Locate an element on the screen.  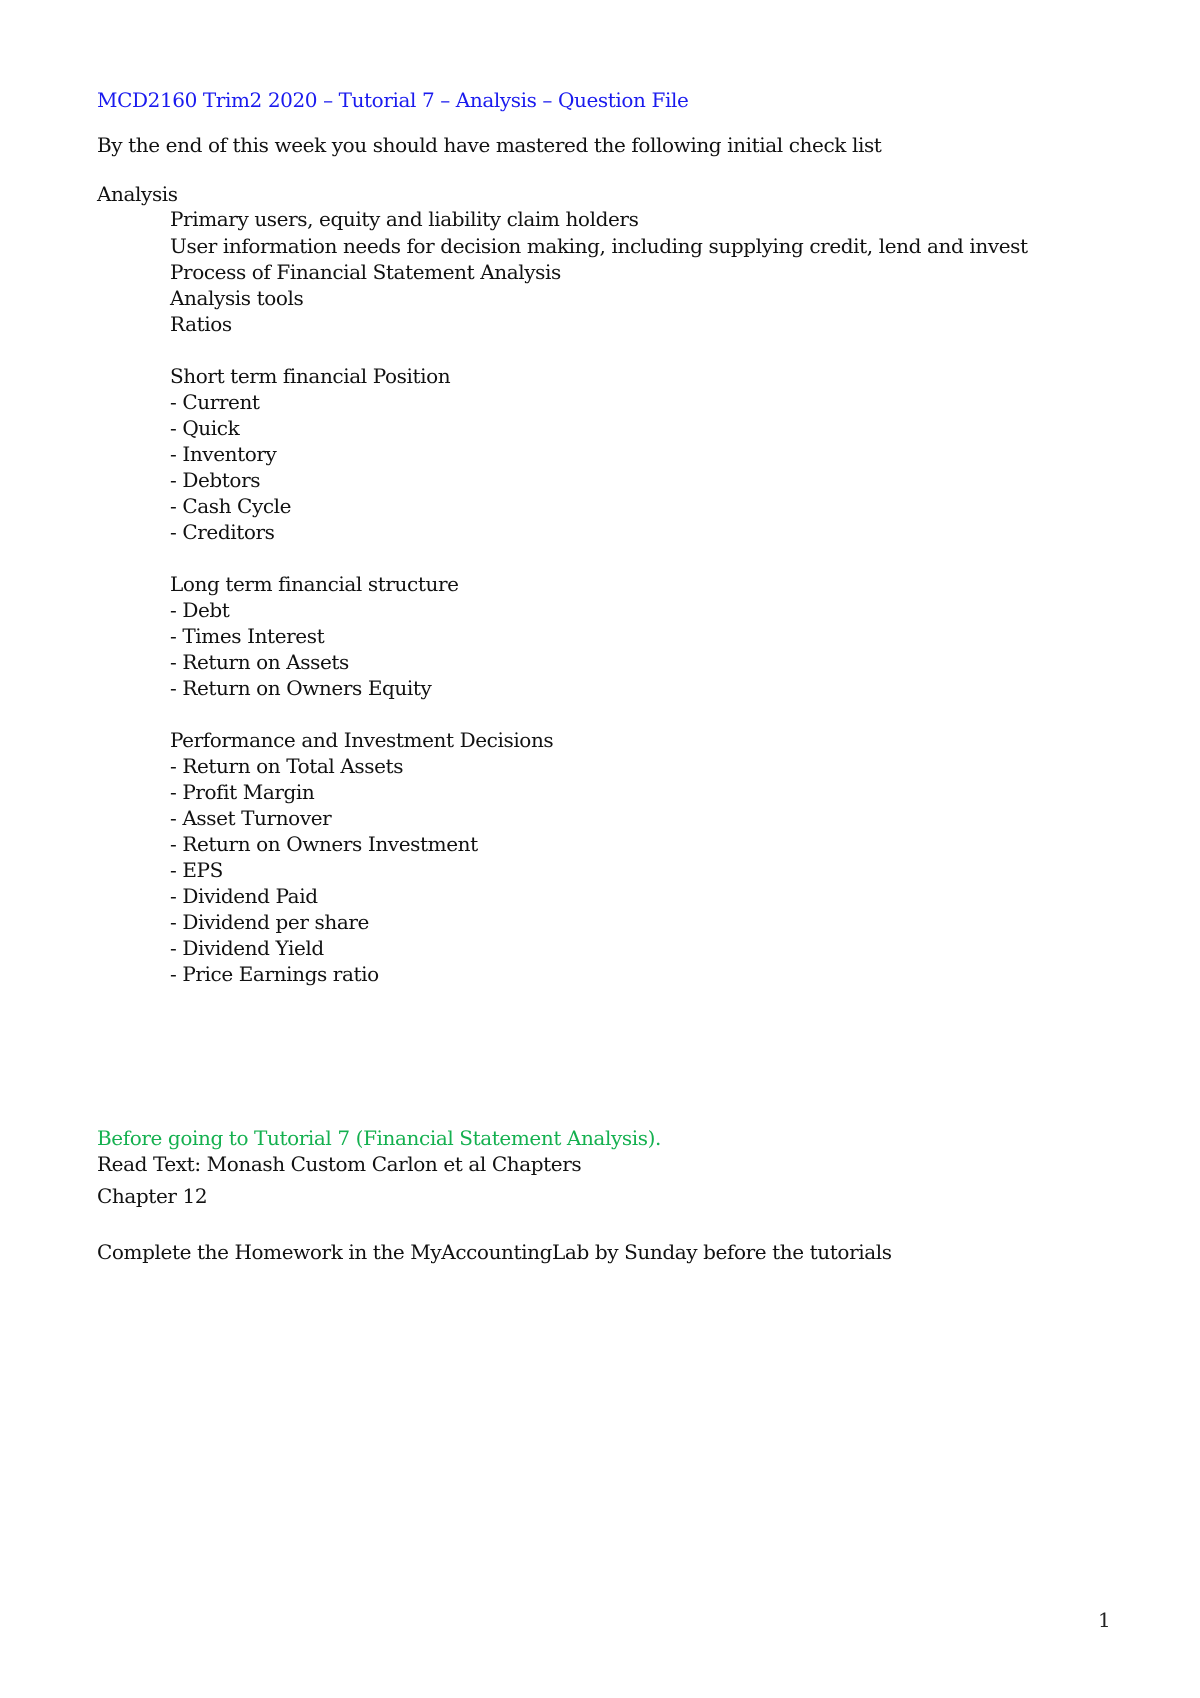
section-heading-long-term: Long term financial structure is located at coordinates (314, 584).